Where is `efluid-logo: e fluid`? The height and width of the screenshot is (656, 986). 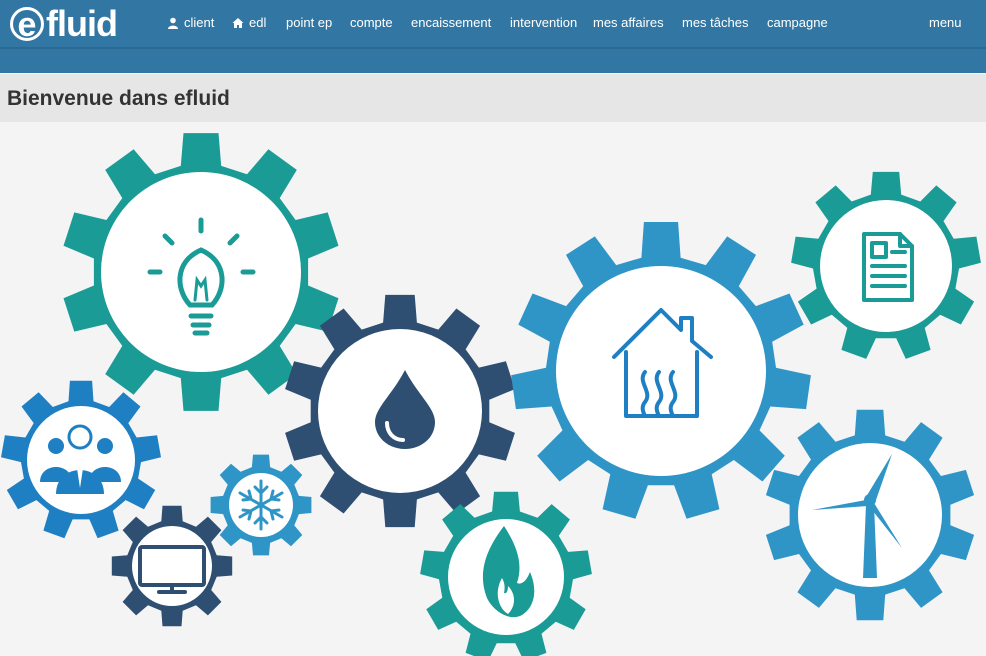
efluid-logo: e fluid is located at coordinates (64, 23).